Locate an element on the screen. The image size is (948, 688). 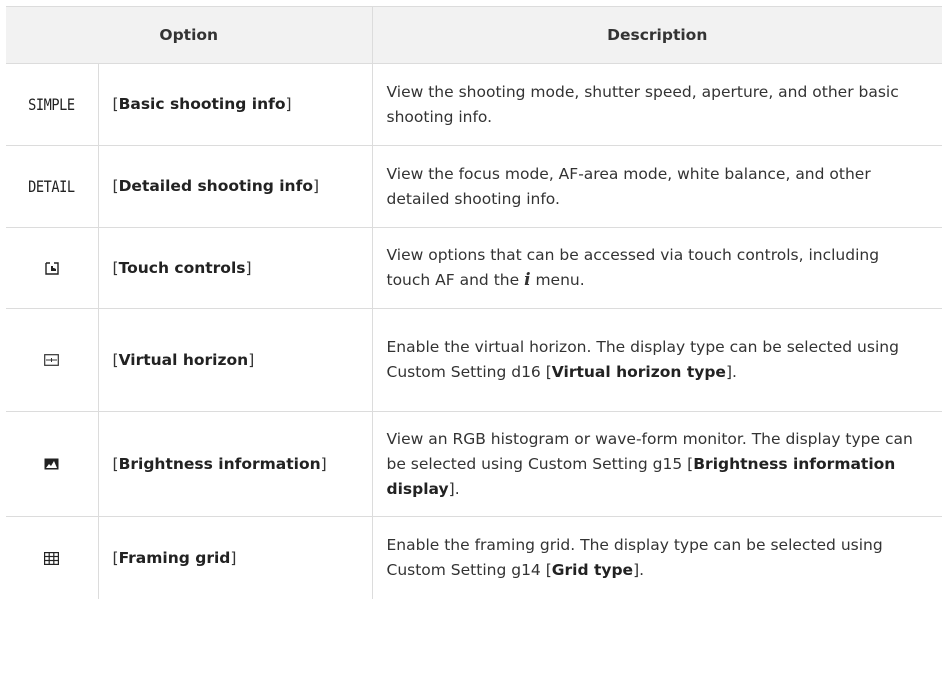
icon-cell: DETAIL is located at coordinates (52, 186).